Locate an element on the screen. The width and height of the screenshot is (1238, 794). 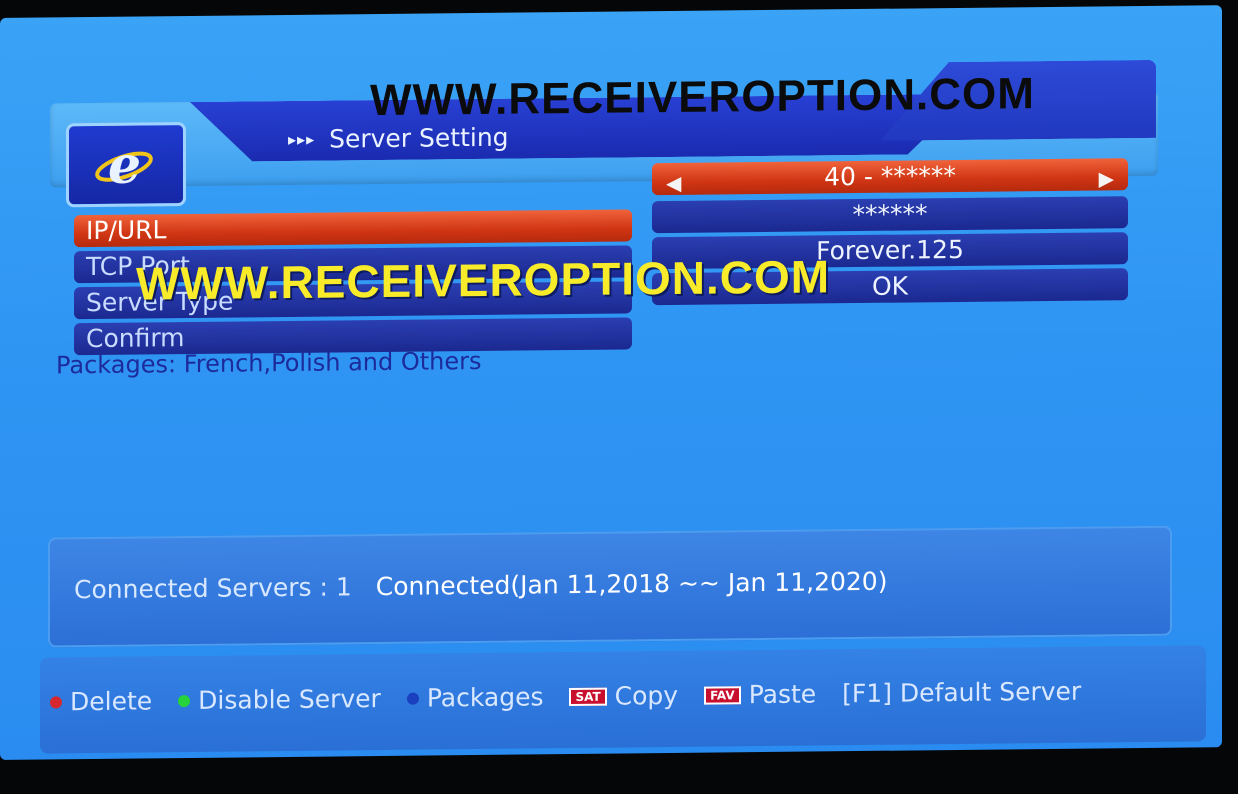
packages-hint: Packages is located at coordinates (475, 697).